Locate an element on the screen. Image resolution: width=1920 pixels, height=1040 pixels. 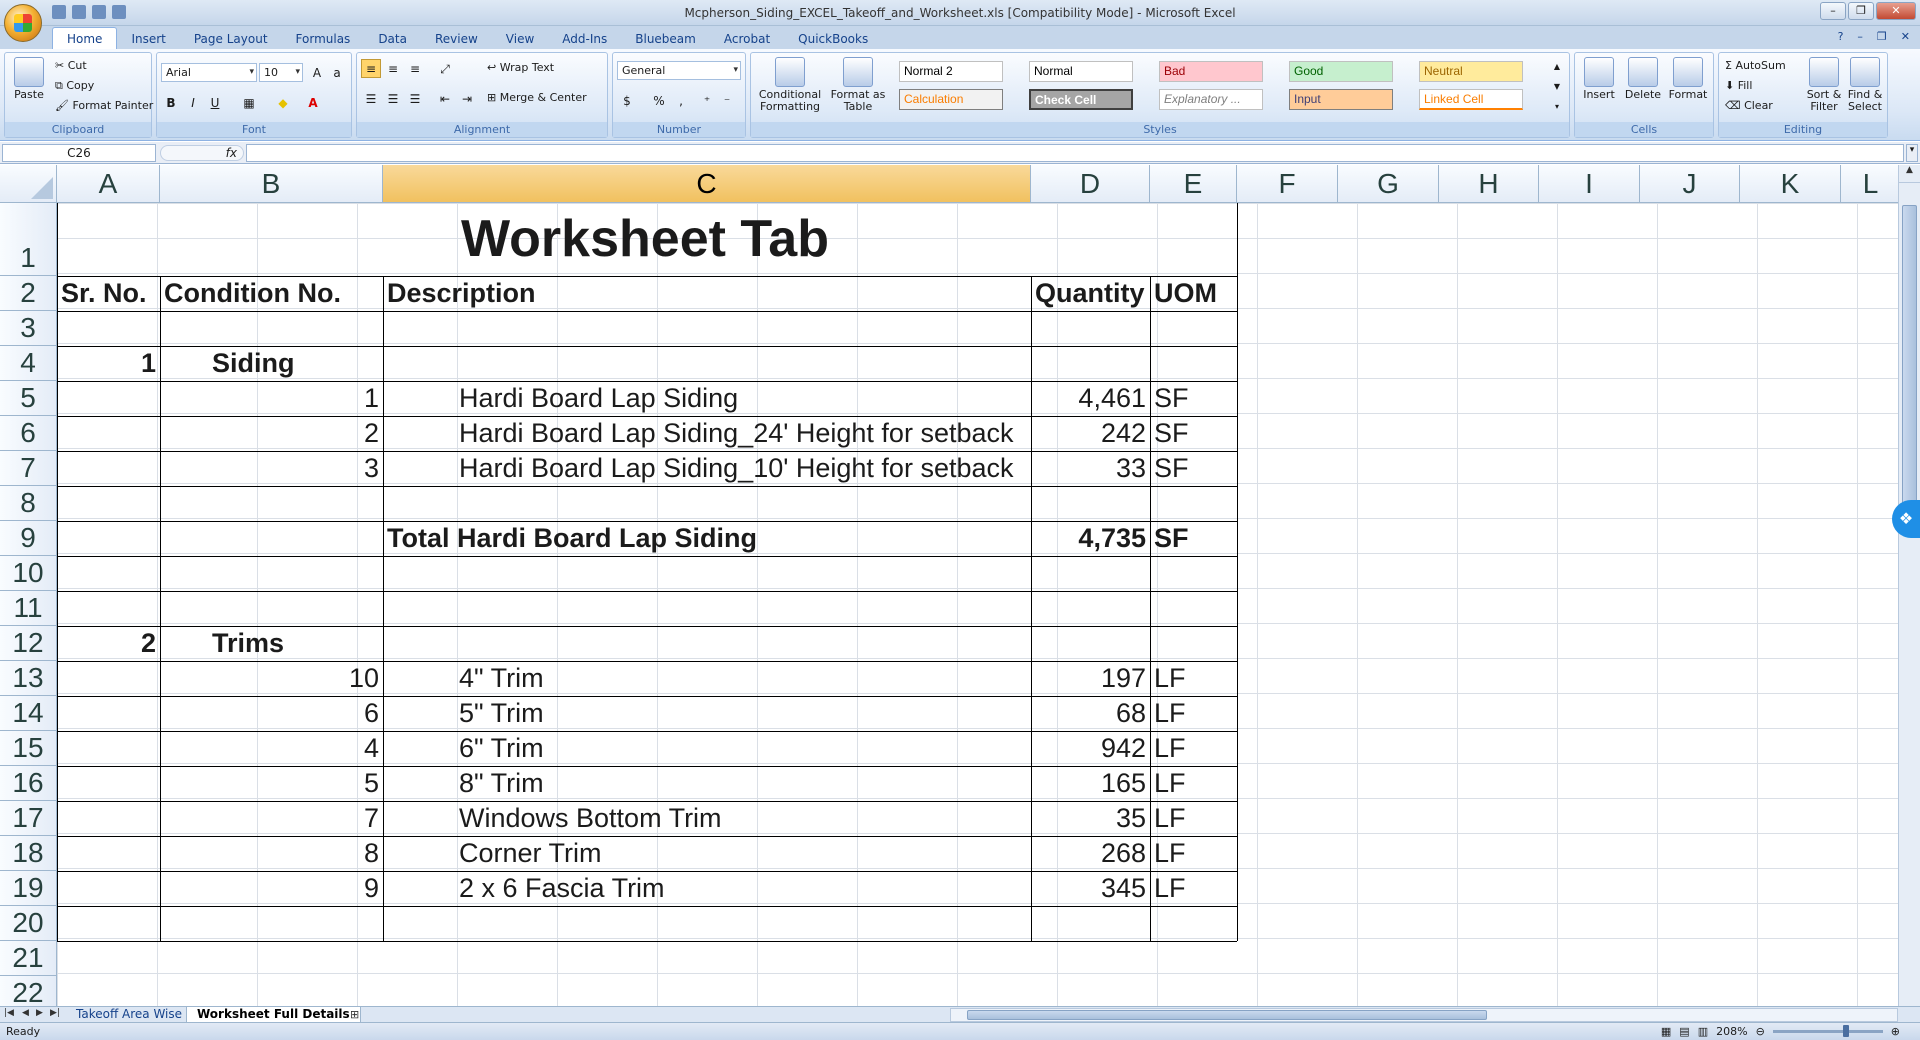
decrease-decimal-icon: ⁻ is located at coordinates (727, 100).